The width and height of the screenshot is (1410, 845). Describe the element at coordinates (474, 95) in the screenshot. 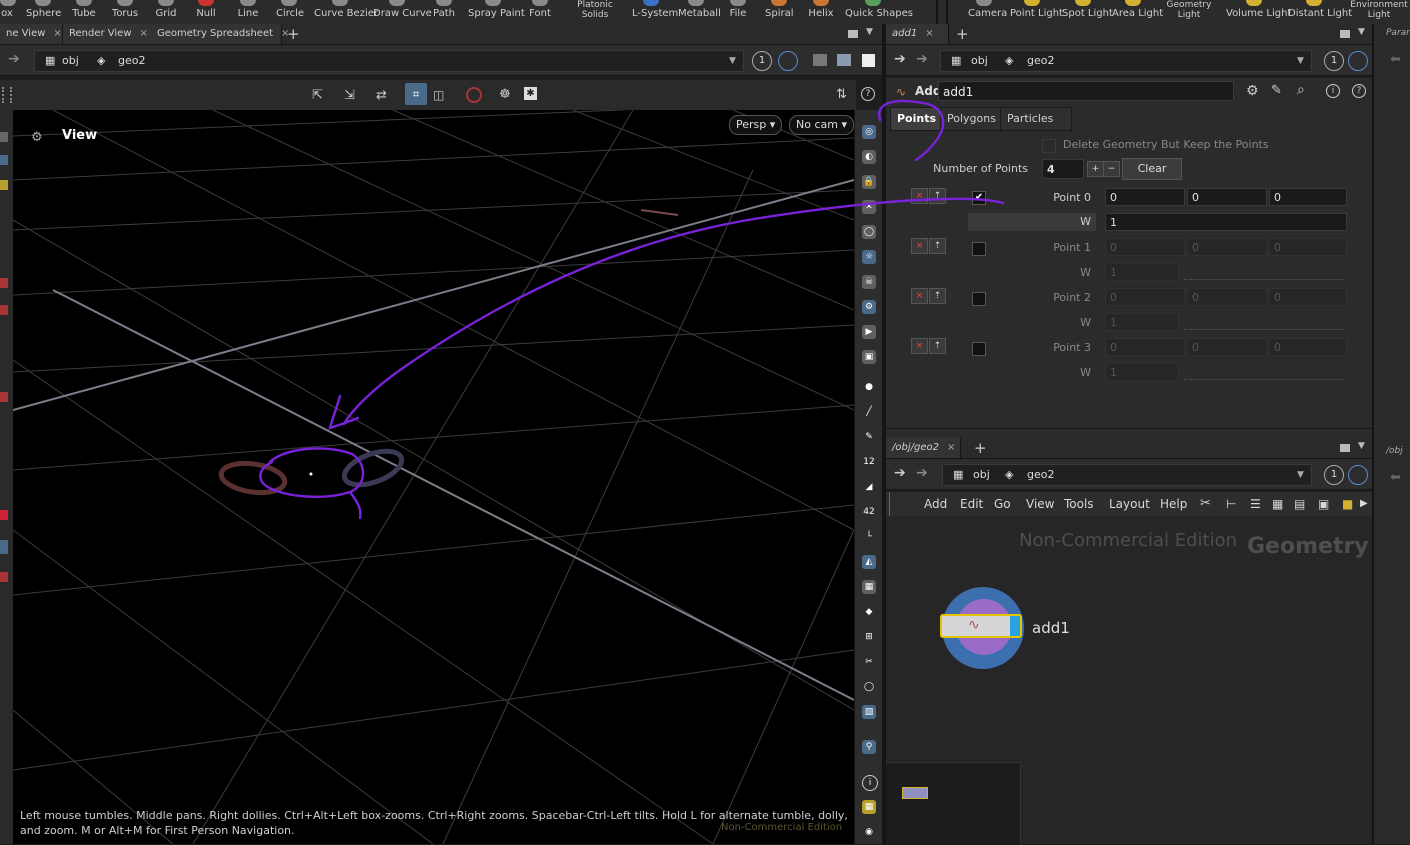

I see `stop-icon` at that location.